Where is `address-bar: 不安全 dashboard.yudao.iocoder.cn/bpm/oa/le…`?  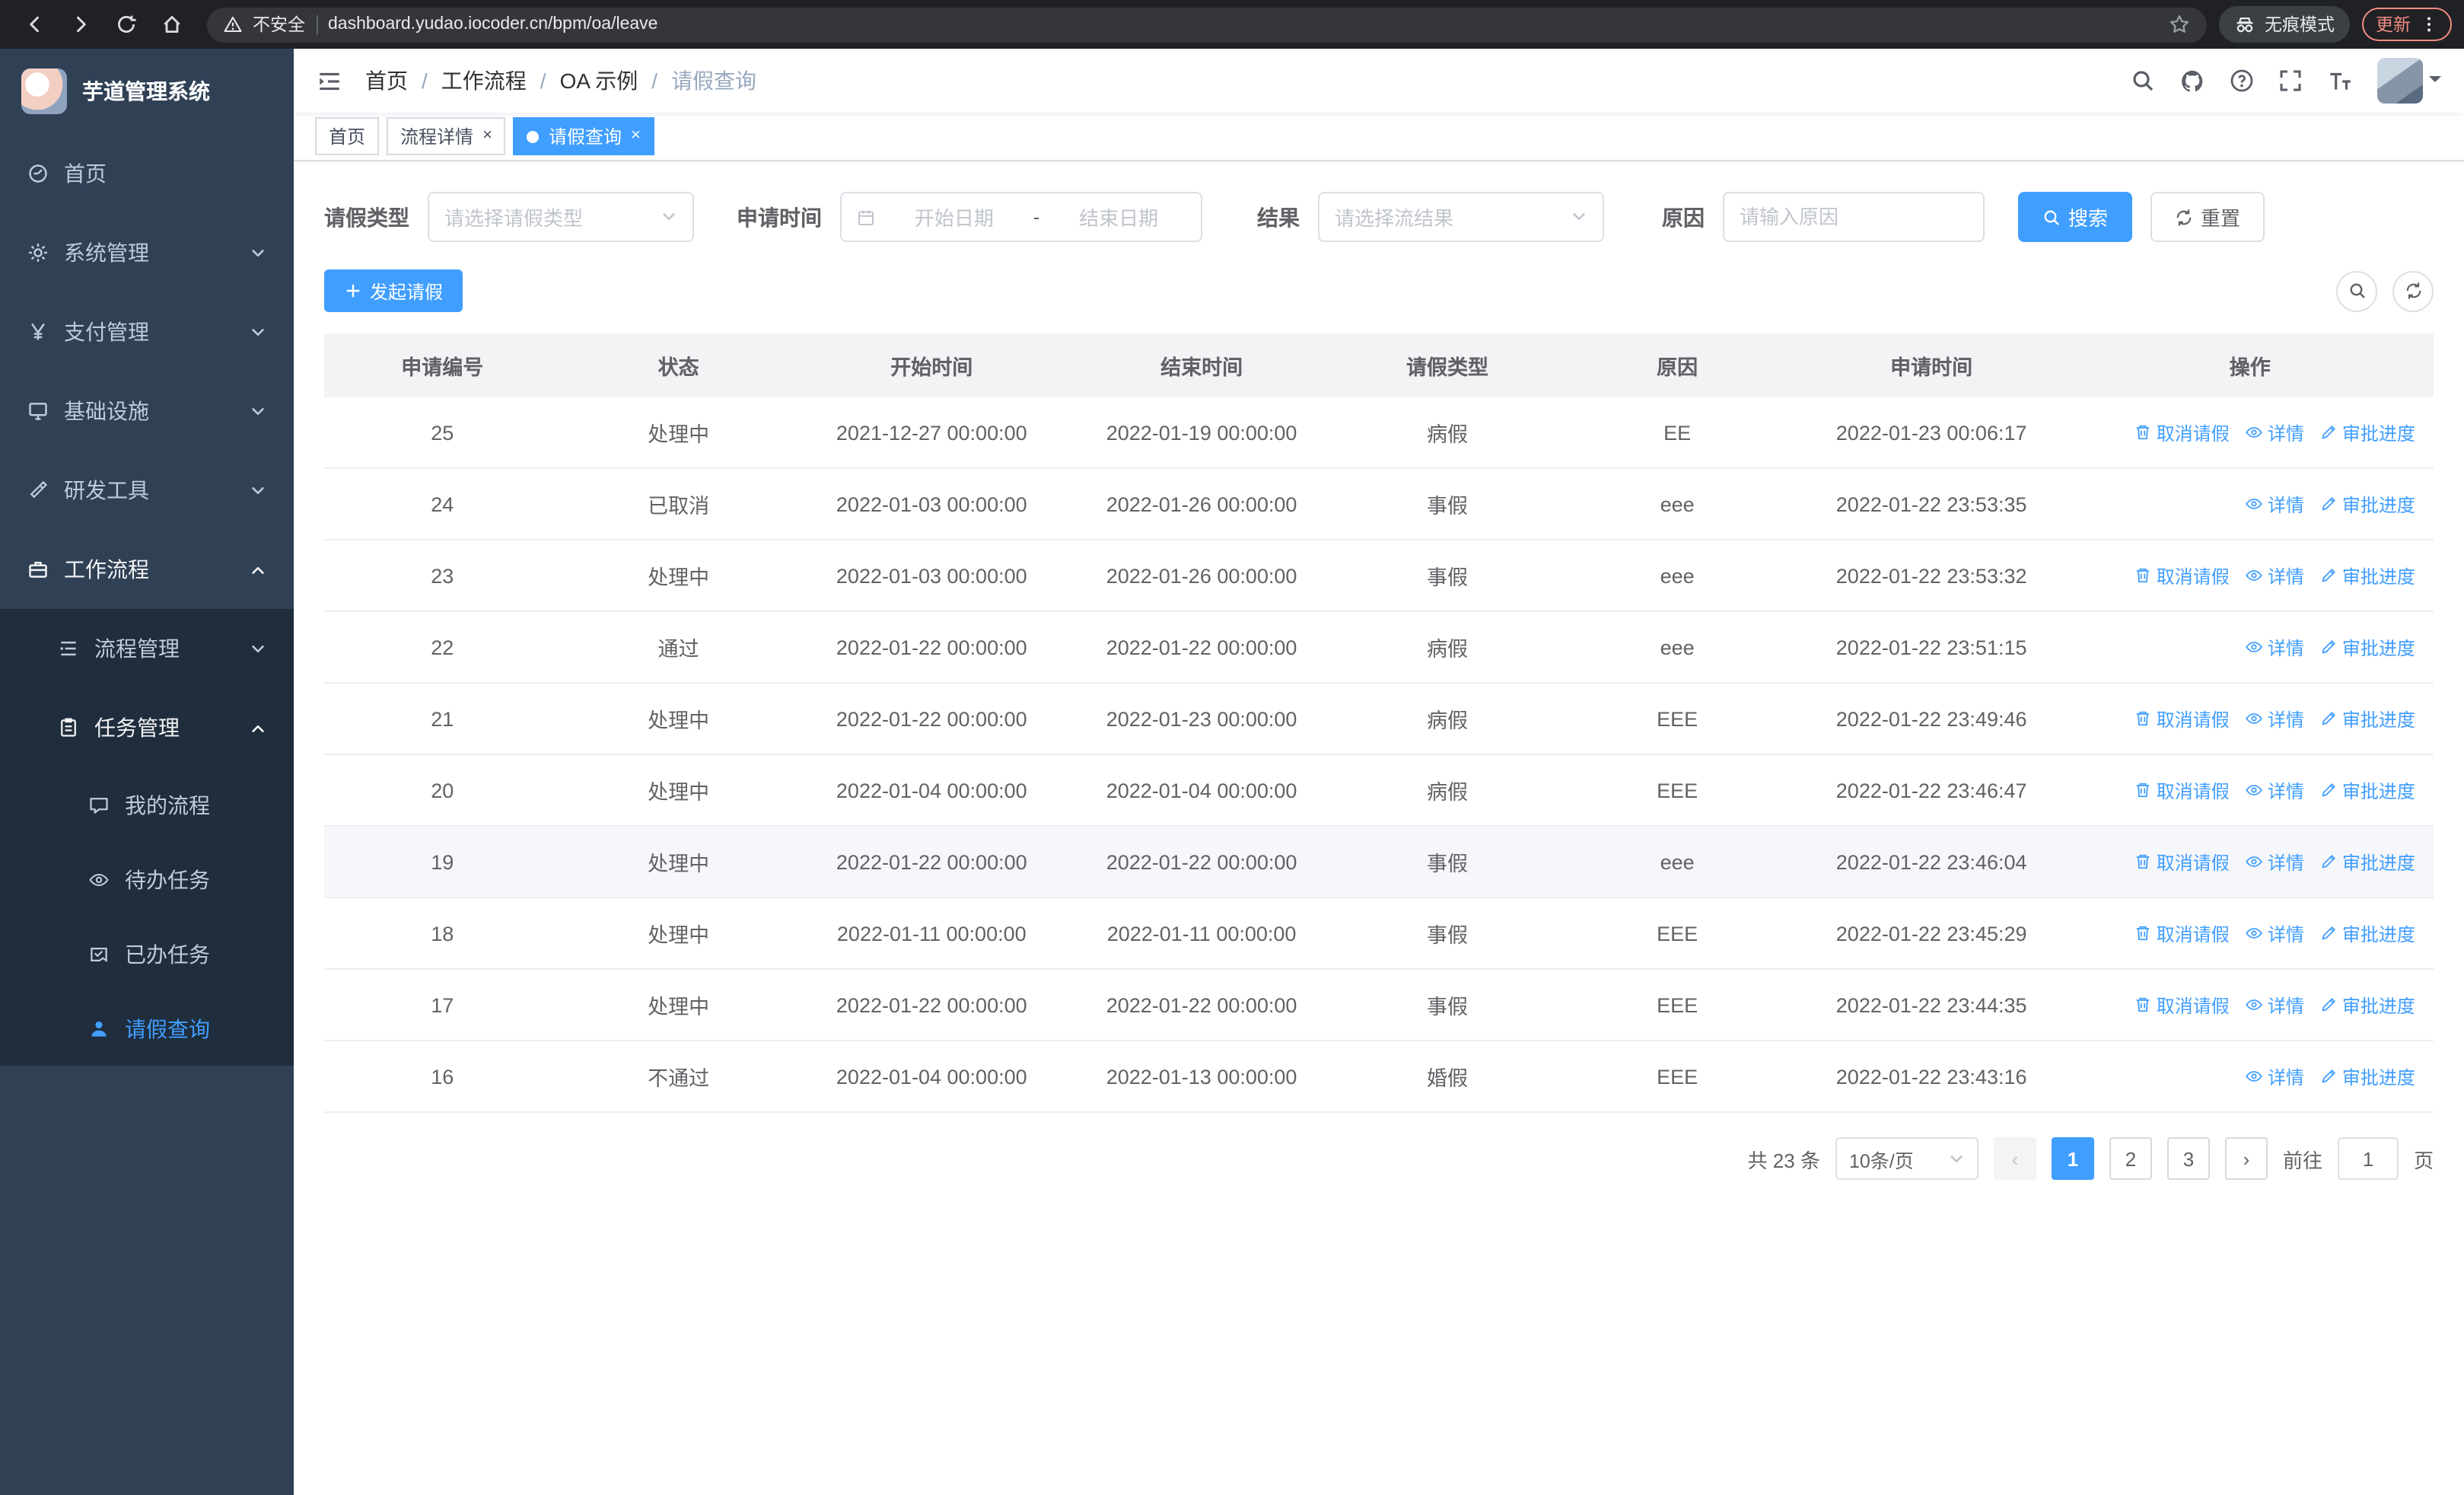
address-bar: 不安全 dashboard.yudao.iocoder.cn/bpm/oa/le… is located at coordinates (1207, 25).